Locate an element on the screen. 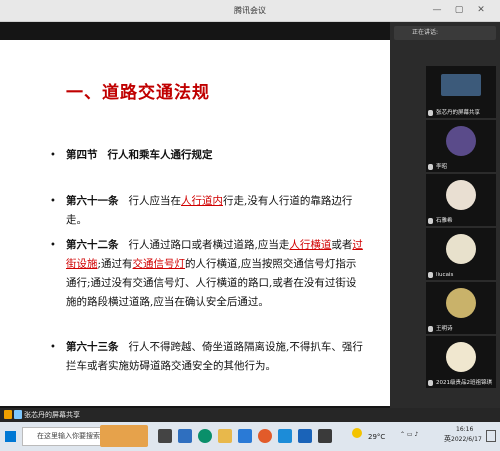 This screenshot has height=451, width=500. close-icon: ✕ is located at coordinates (481, 10).